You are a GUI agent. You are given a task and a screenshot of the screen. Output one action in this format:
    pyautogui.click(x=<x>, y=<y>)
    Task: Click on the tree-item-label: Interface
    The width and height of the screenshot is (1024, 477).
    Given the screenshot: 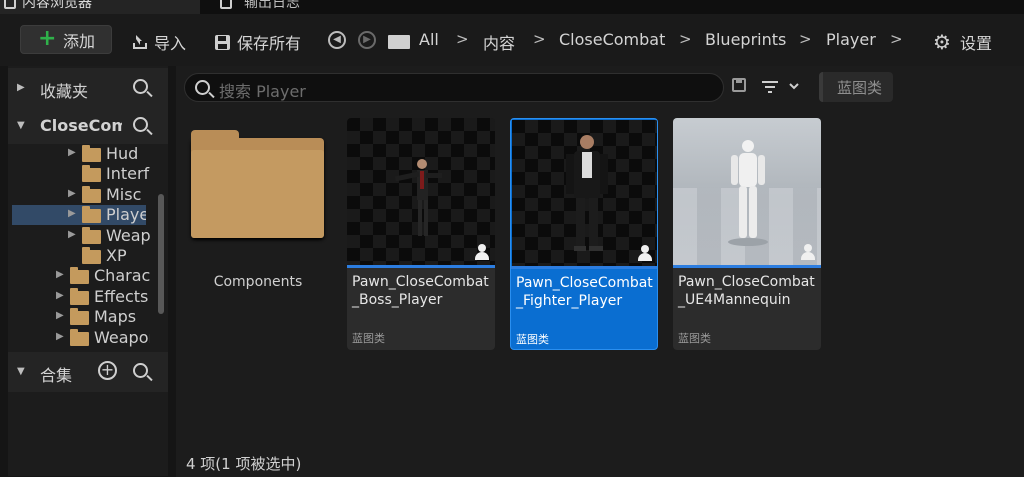 What is the action you would take?
    pyautogui.click(x=128, y=174)
    